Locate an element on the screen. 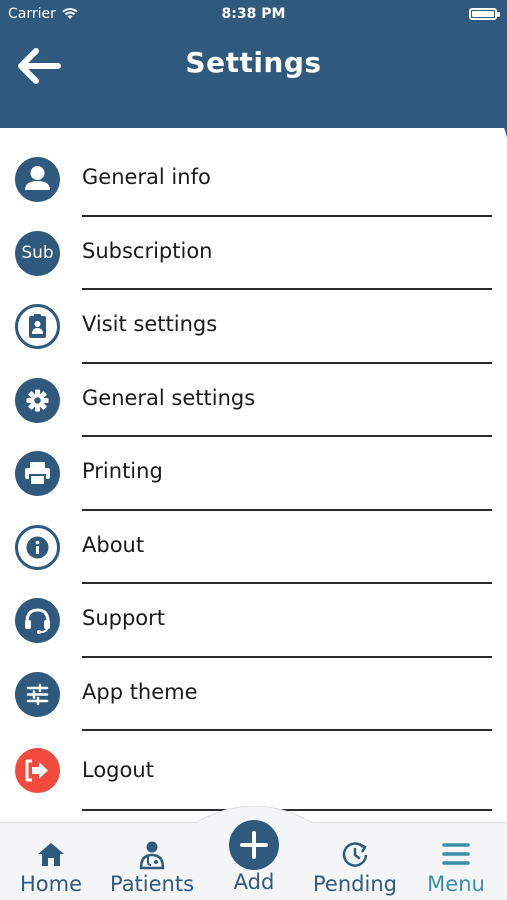 This screenshot has height=900, width=507. plus-icon is located at coordinates (254, 845).